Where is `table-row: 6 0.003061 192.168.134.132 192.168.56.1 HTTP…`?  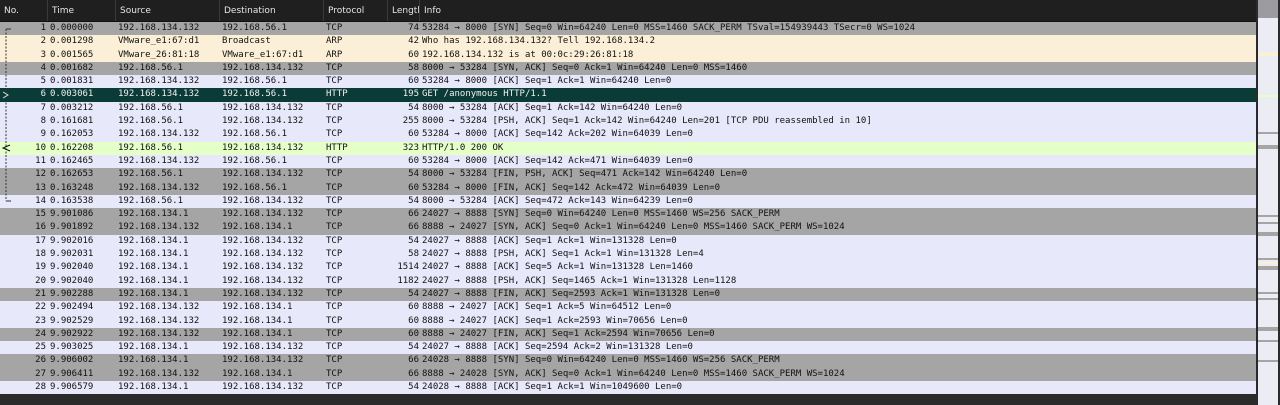 table-row: 6 0.003061 192.168.134.132 192.168.56.1 HTTP… is located at coordinates (628, 95).